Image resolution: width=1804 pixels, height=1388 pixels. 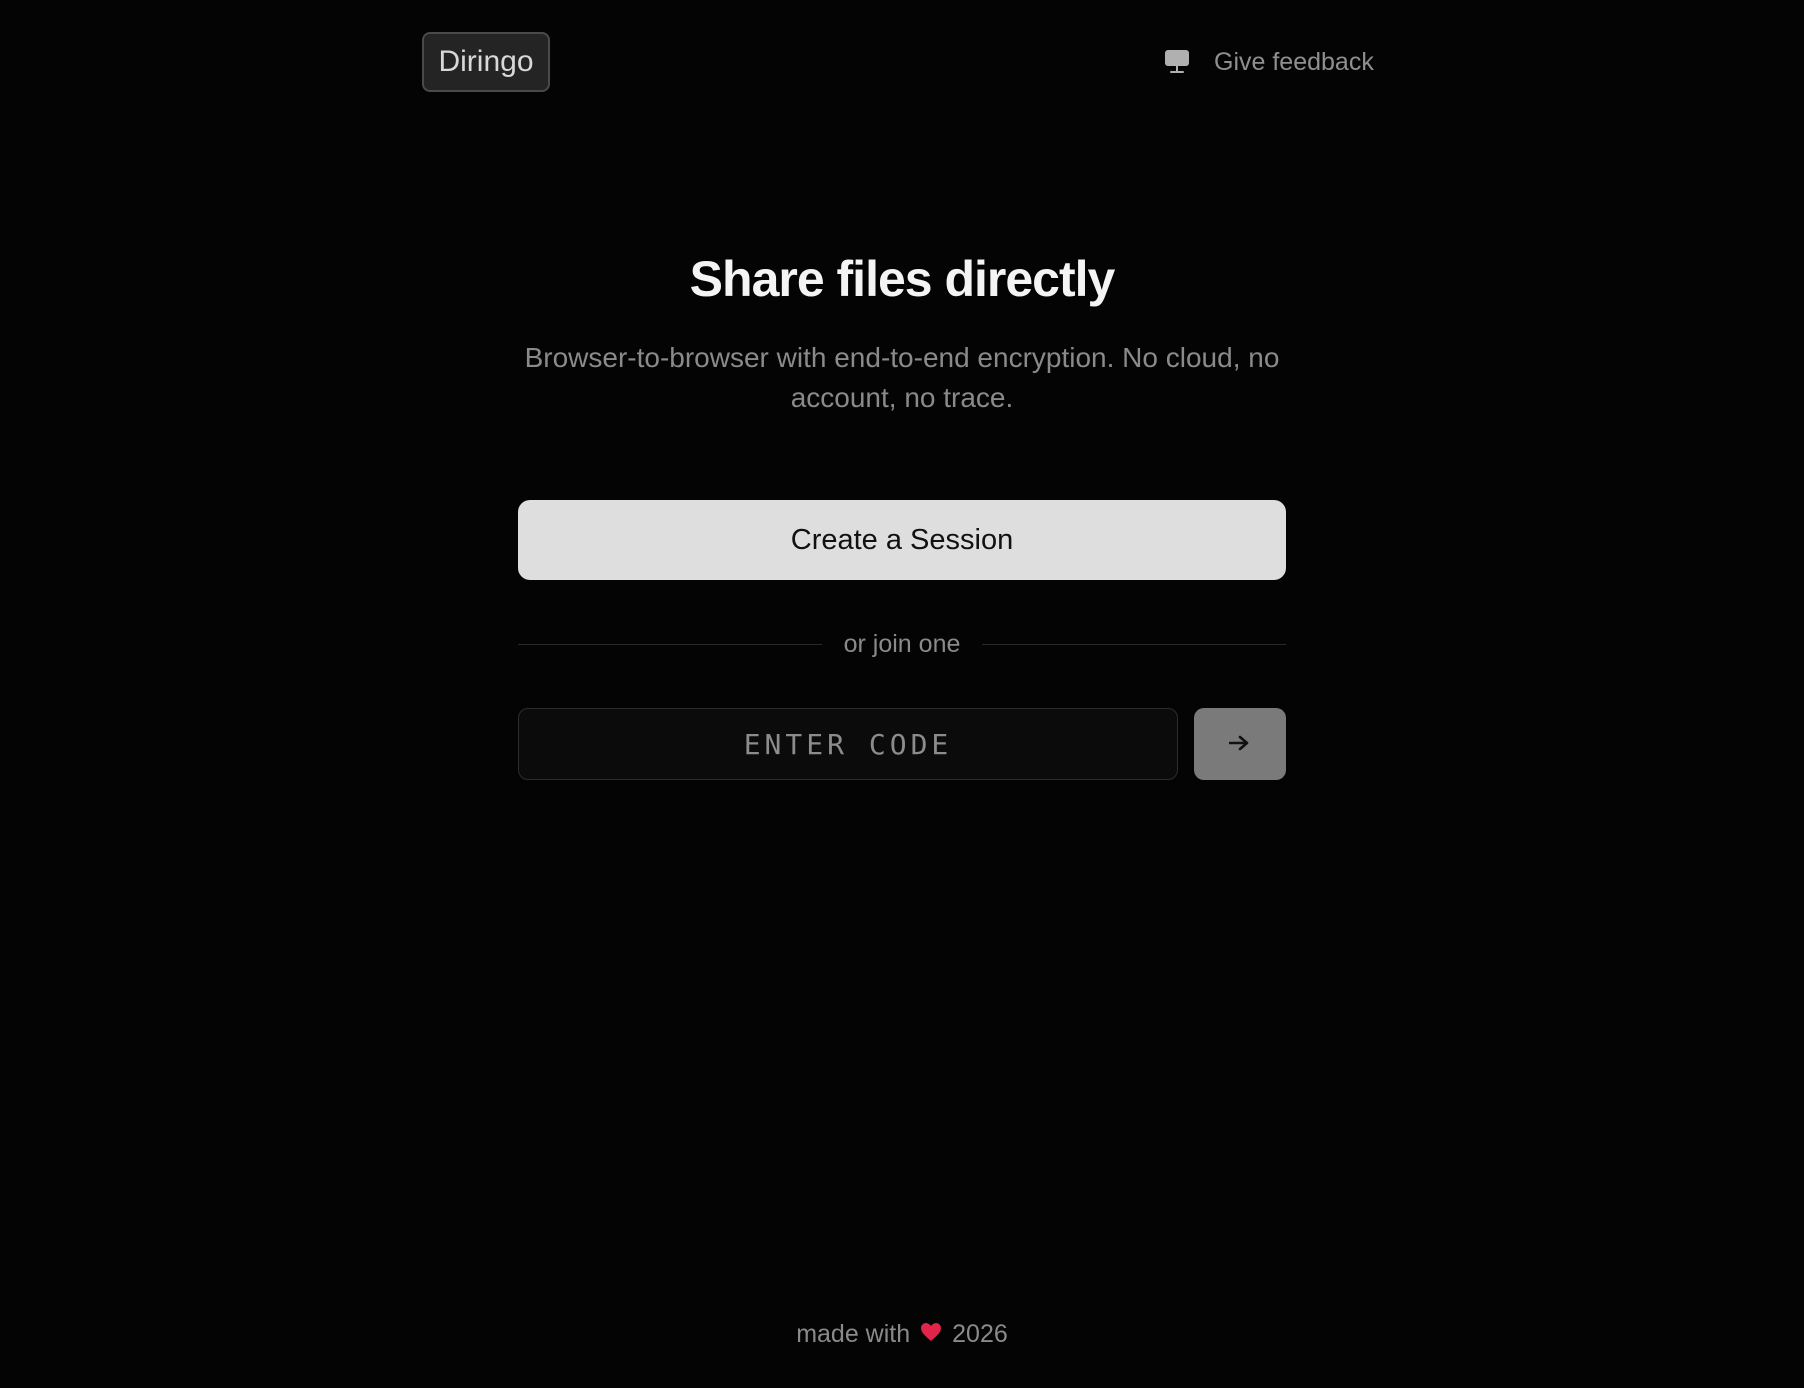 I want to click on footer-year: 2026, so click(x=980, y=1334).